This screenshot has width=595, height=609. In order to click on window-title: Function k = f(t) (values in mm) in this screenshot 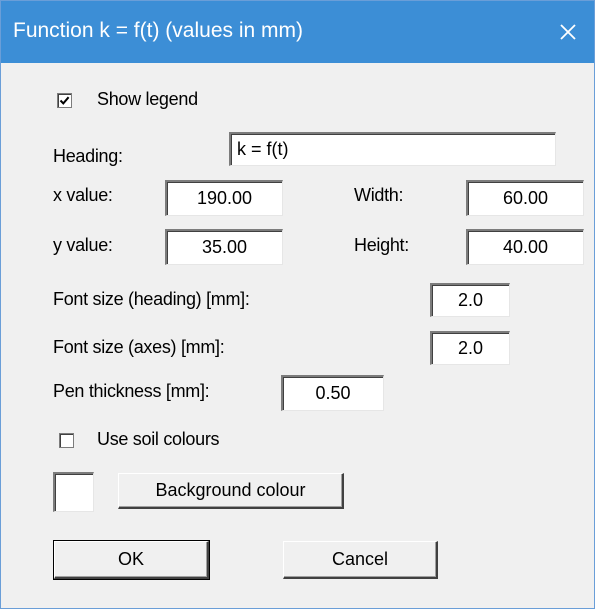, I will do `click(158, 30)`.